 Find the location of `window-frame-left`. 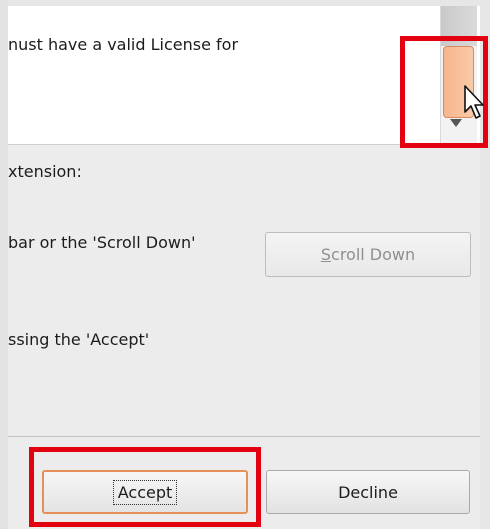

window-frame-left is located at coordinates (4, 264).